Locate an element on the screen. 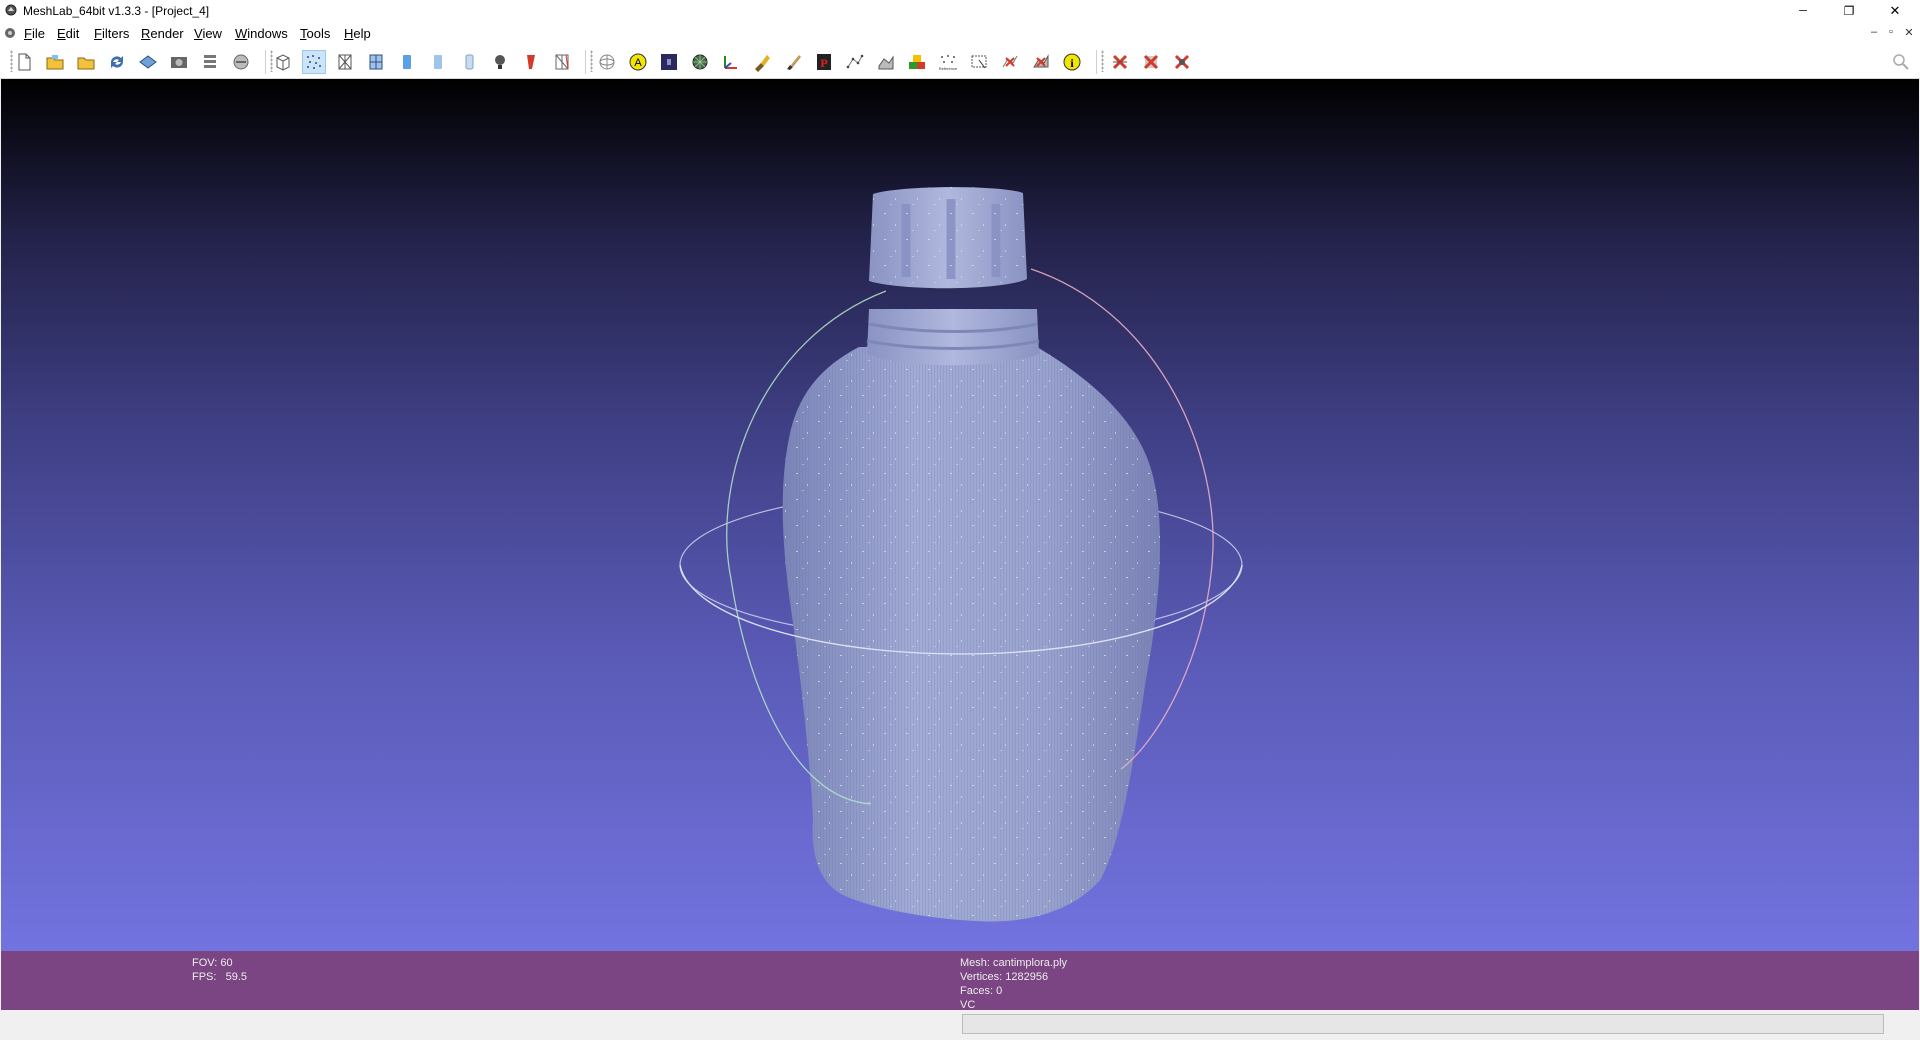 This screenshot has height=1040, width=1920. search-icon is located at coordinates (1901, 62).